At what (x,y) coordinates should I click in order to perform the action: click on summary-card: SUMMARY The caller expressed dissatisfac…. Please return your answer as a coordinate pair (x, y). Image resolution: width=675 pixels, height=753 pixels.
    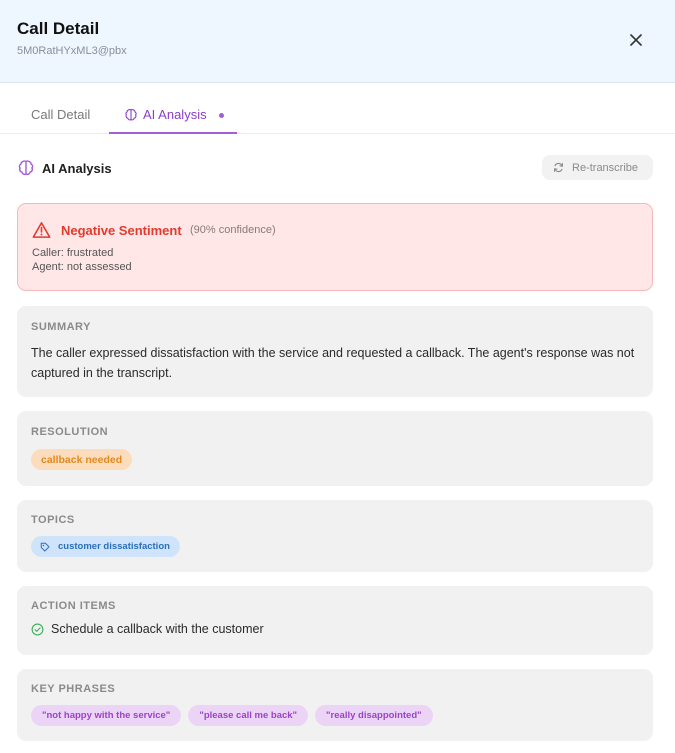
    Looking at the image, I should click on (335, 351).